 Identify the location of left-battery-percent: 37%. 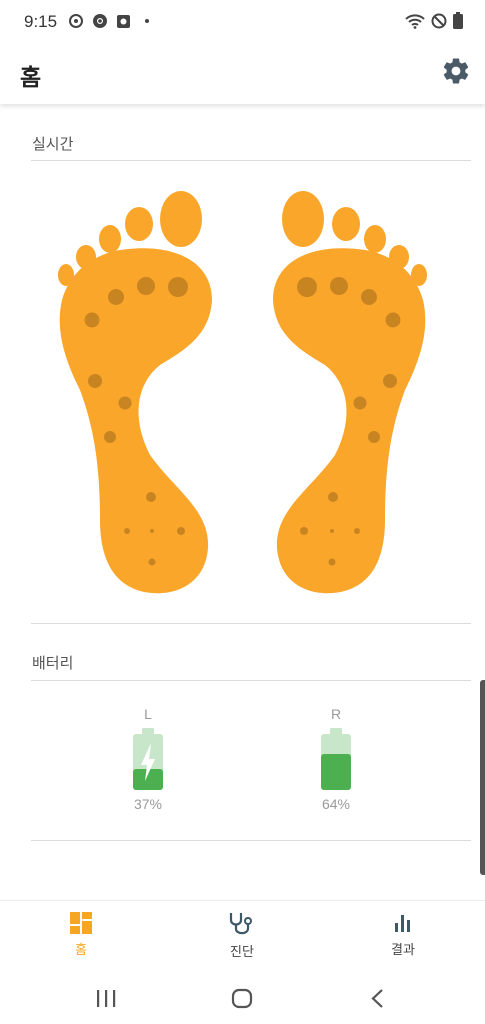
(148, 804).